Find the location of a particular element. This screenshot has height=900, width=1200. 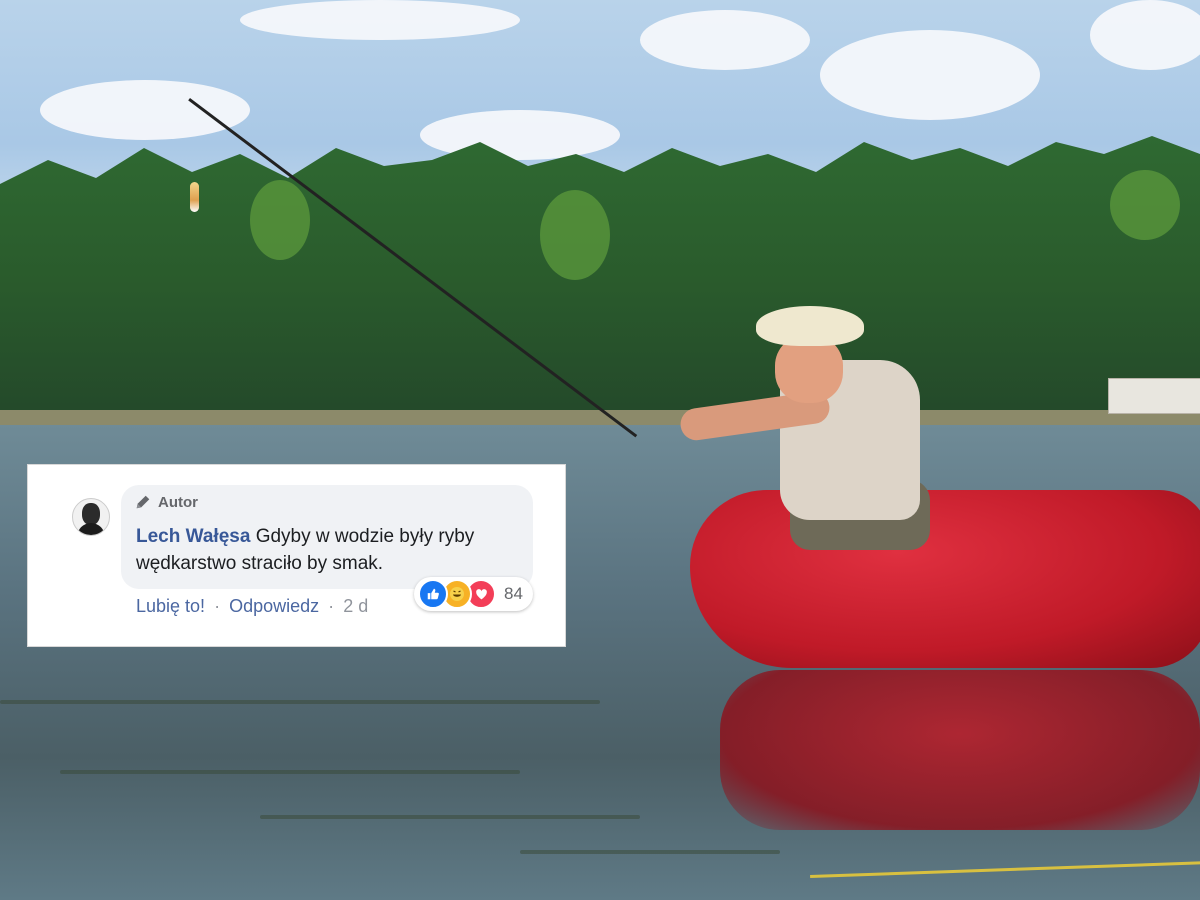

comment-actions: Lubię to! · Odpowiedz · 2 d is located at coordinates (252, 606).